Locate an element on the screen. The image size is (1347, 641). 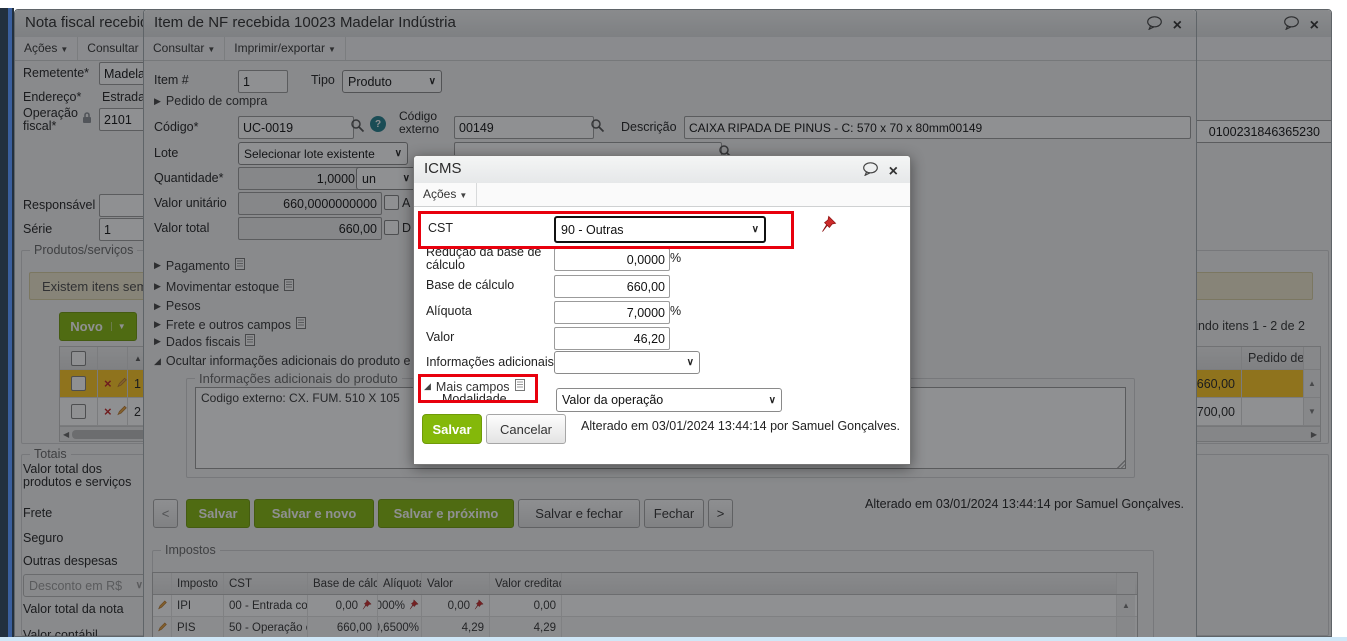
desconto-select: Desconto em R$ ∨ is located at coordinates (86, 585).